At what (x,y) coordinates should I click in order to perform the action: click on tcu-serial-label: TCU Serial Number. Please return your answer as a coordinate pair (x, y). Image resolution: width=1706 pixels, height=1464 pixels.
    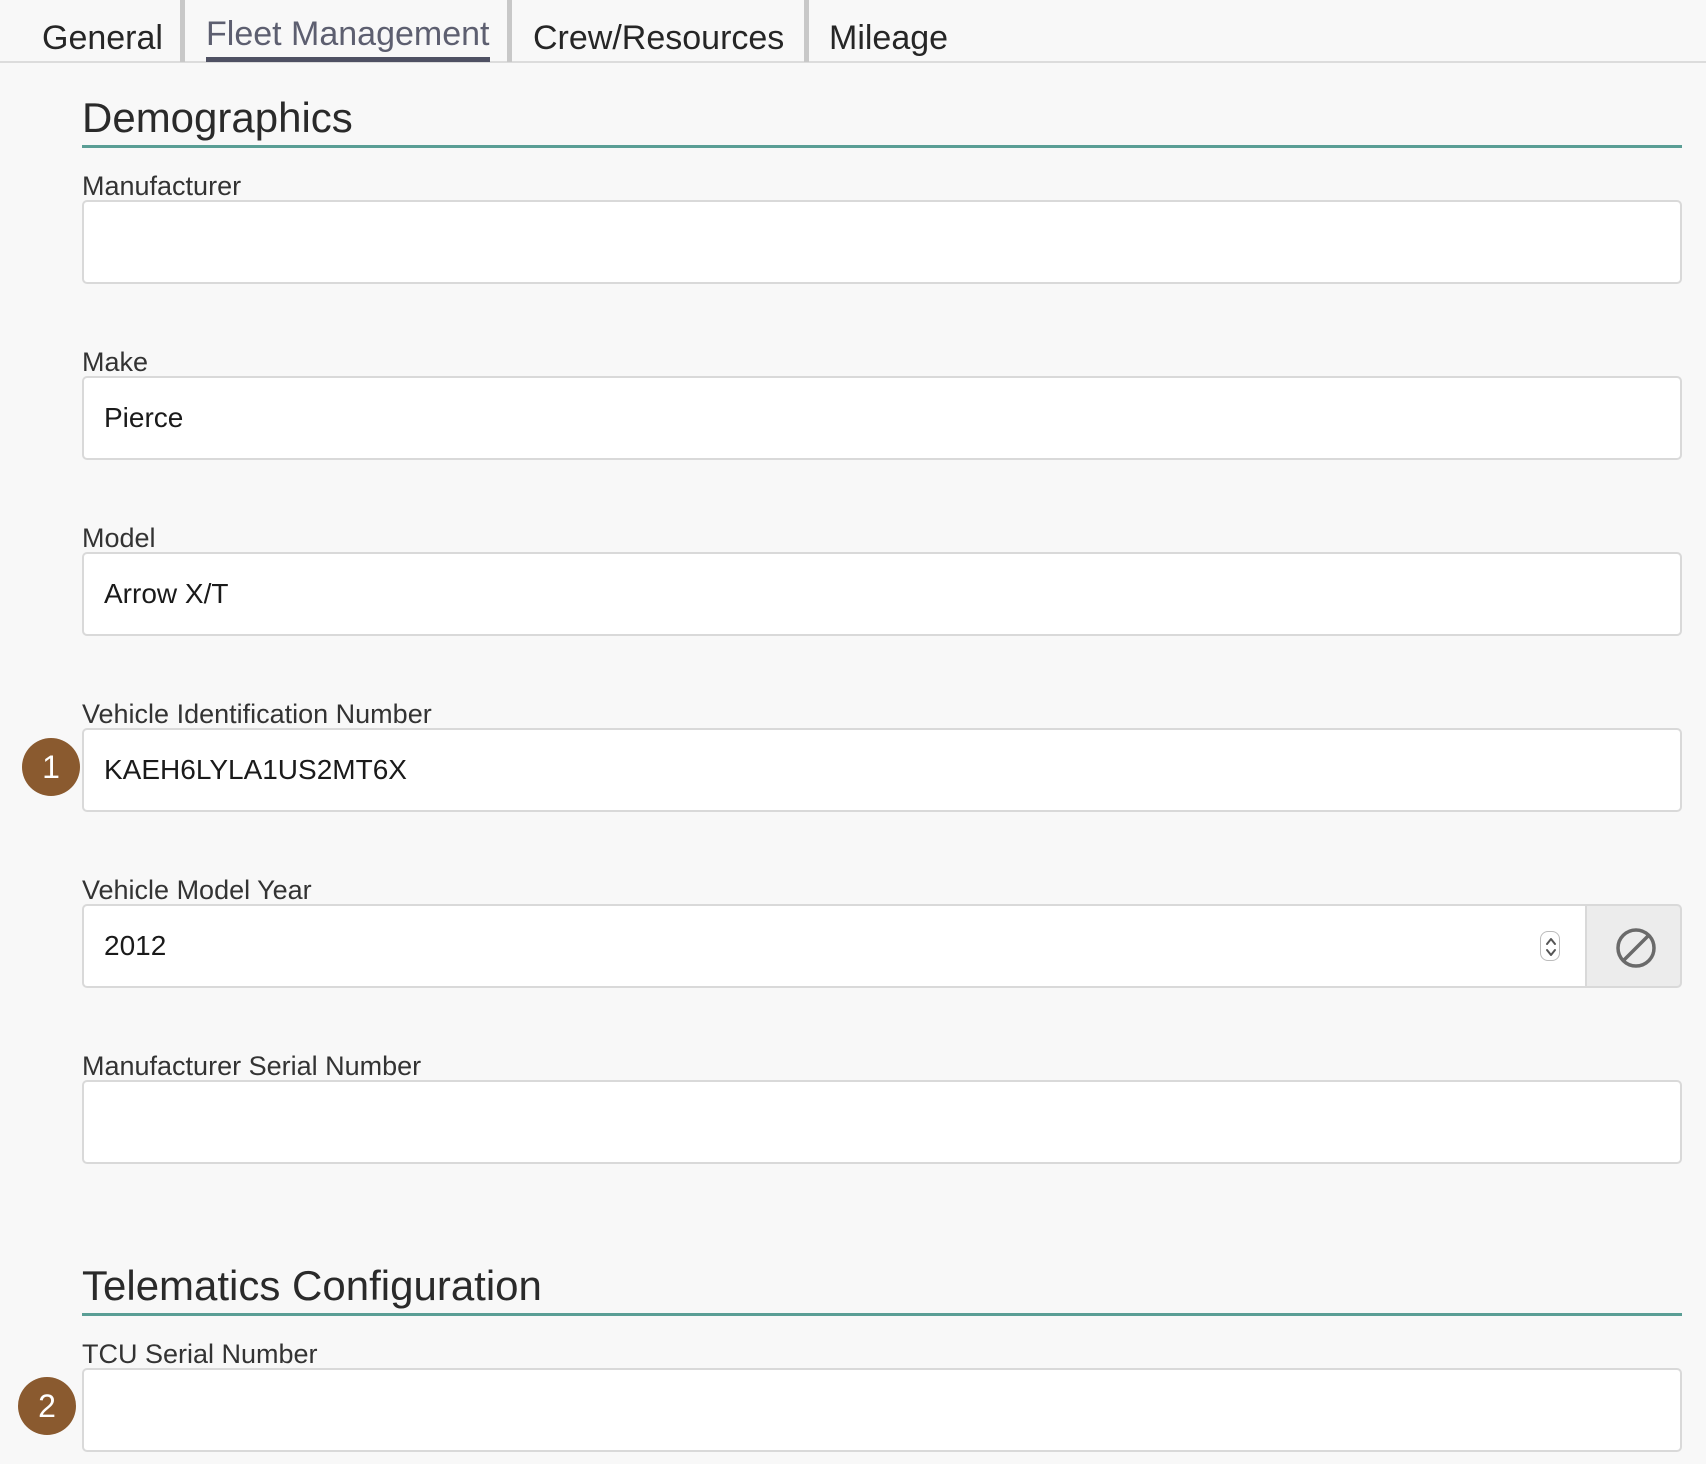
    Looking at the image, I should click on (200, 1354).